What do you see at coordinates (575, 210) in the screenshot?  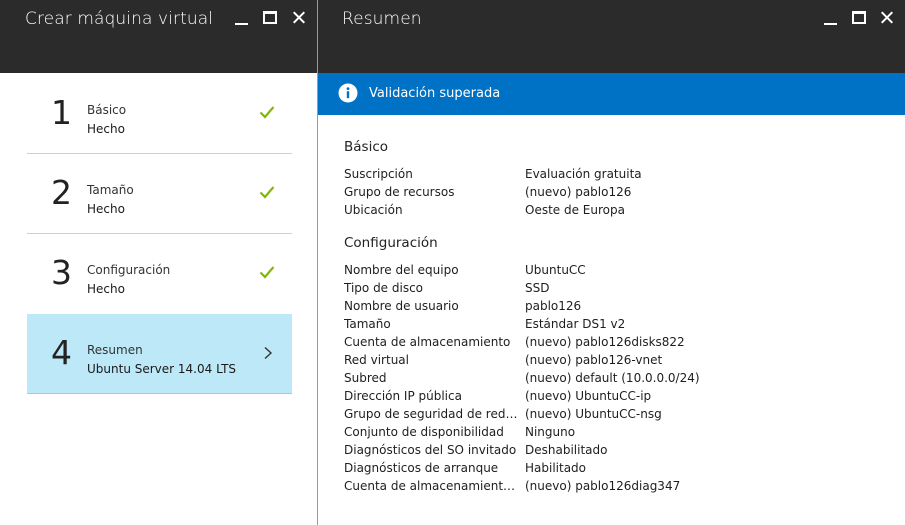 I see `row-value: Oeste de Europa` at bounding box center [575, 210].